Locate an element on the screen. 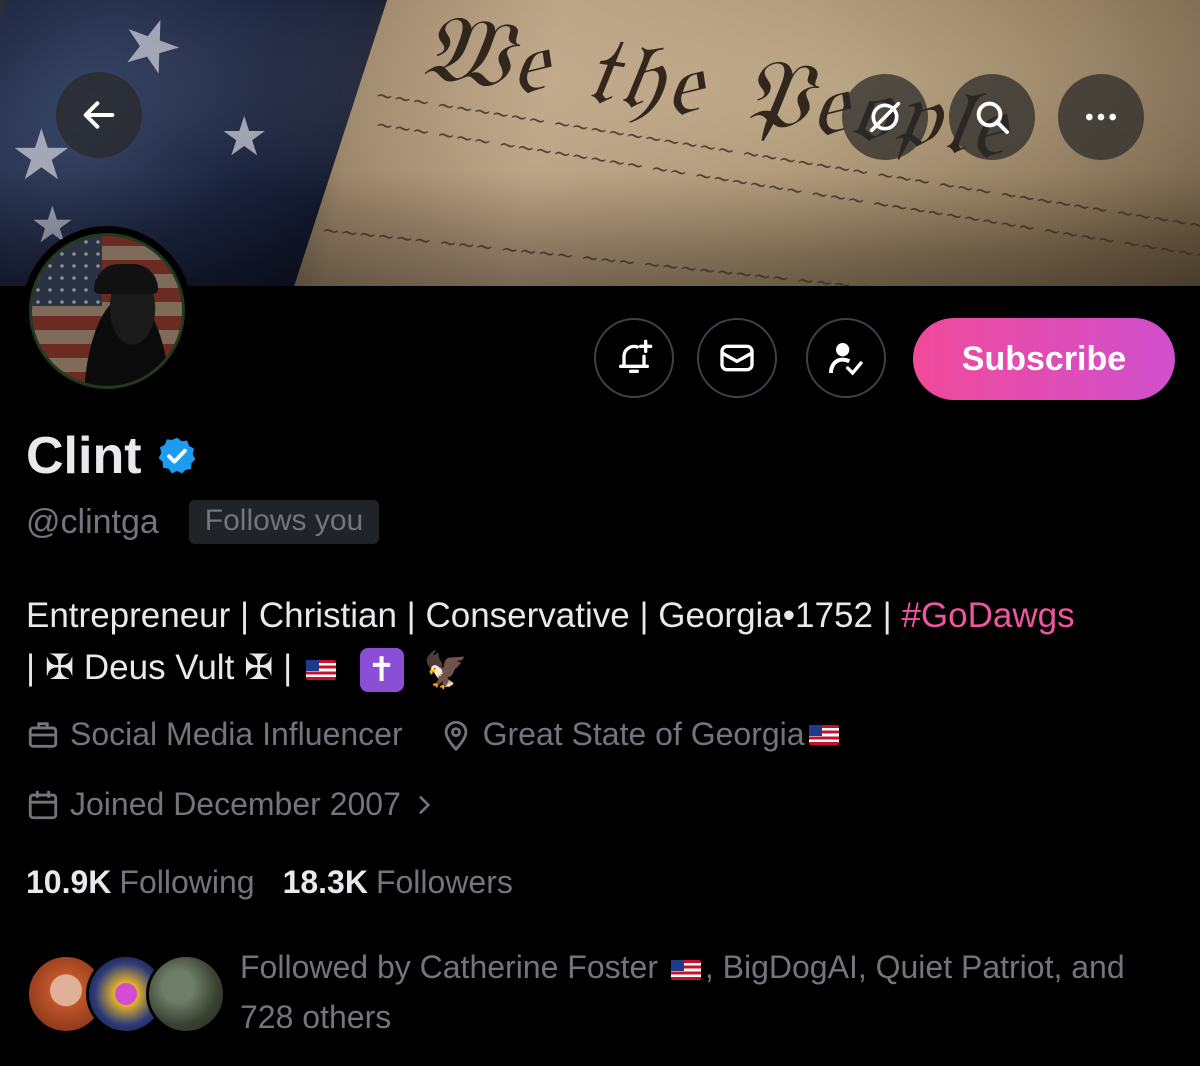 This screenshot has width=1200, height=1066. category-item: Social Media Influencer is located at coordinates (214, 734).